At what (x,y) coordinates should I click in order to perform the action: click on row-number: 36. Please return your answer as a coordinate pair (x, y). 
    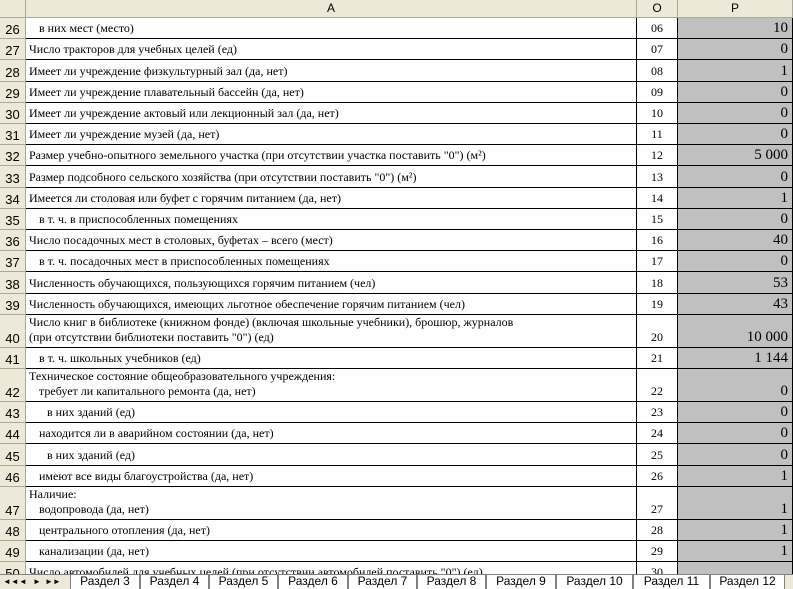
    Looking at the image, I should click on (13, 241).